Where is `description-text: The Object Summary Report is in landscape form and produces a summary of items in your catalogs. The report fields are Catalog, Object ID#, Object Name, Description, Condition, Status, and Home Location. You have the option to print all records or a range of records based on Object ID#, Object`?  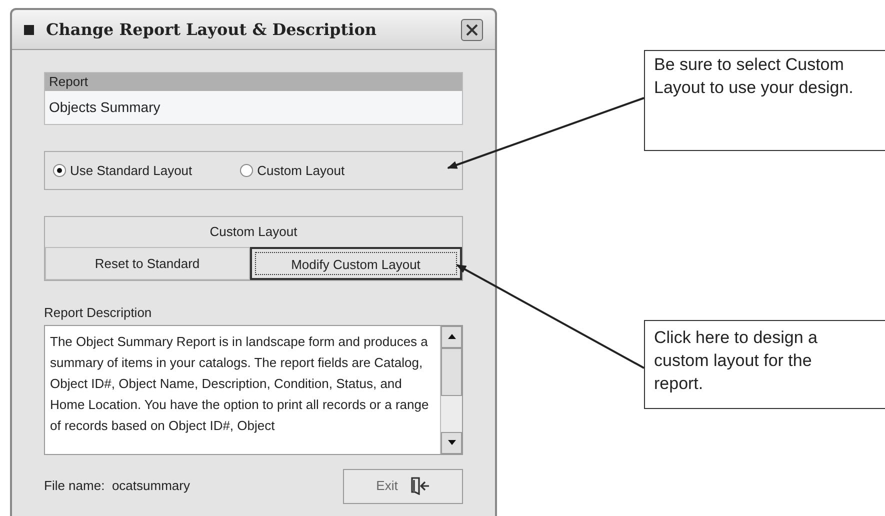 description-text: The Object Summary Report is in landscape form and produces a summary of items in your catalogs. The report fields are Catalog, Object ID#, Object Name, Description, Condition, Status, and Home Location. You have the option to print all records or a range of records based on Object ID#, Object is located at coordinates (239, 383).